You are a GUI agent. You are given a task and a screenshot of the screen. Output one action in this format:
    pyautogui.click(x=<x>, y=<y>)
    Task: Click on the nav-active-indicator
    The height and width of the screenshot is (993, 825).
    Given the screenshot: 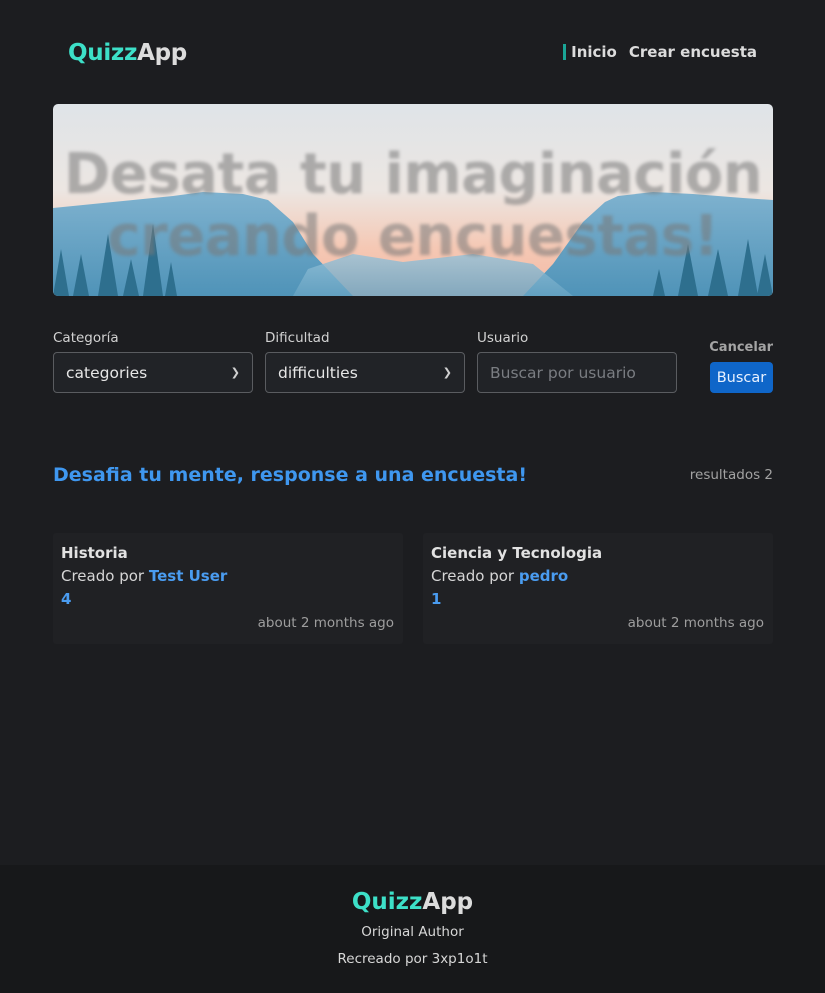 What is the action you would take?
    pyautogui.click(x=565, y=52)
    